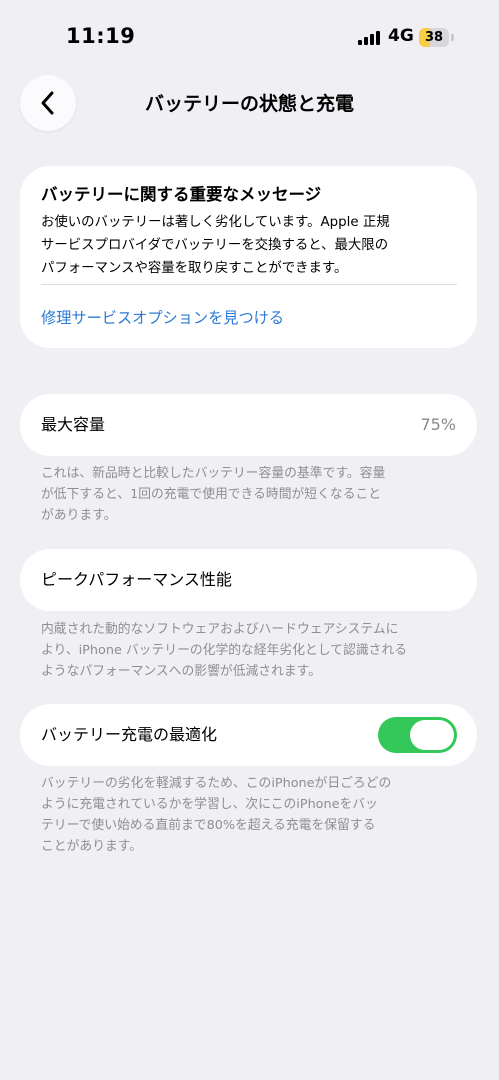 The width and height of the screenshot is (499, 1080). I want to click on battery-icon: 38, so click(437, 37).